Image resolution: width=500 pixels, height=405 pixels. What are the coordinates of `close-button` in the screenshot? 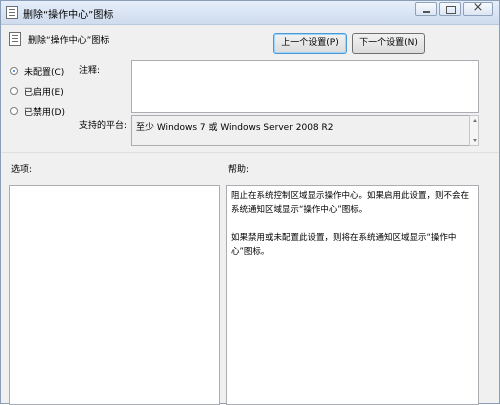 It's located at (478, 9).